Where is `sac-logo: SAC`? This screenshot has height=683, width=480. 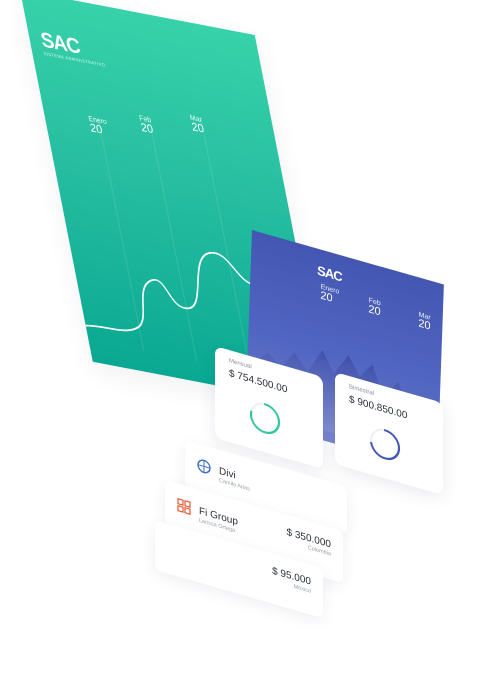
sac-logo: SAC is located at coordinates (329, 274).